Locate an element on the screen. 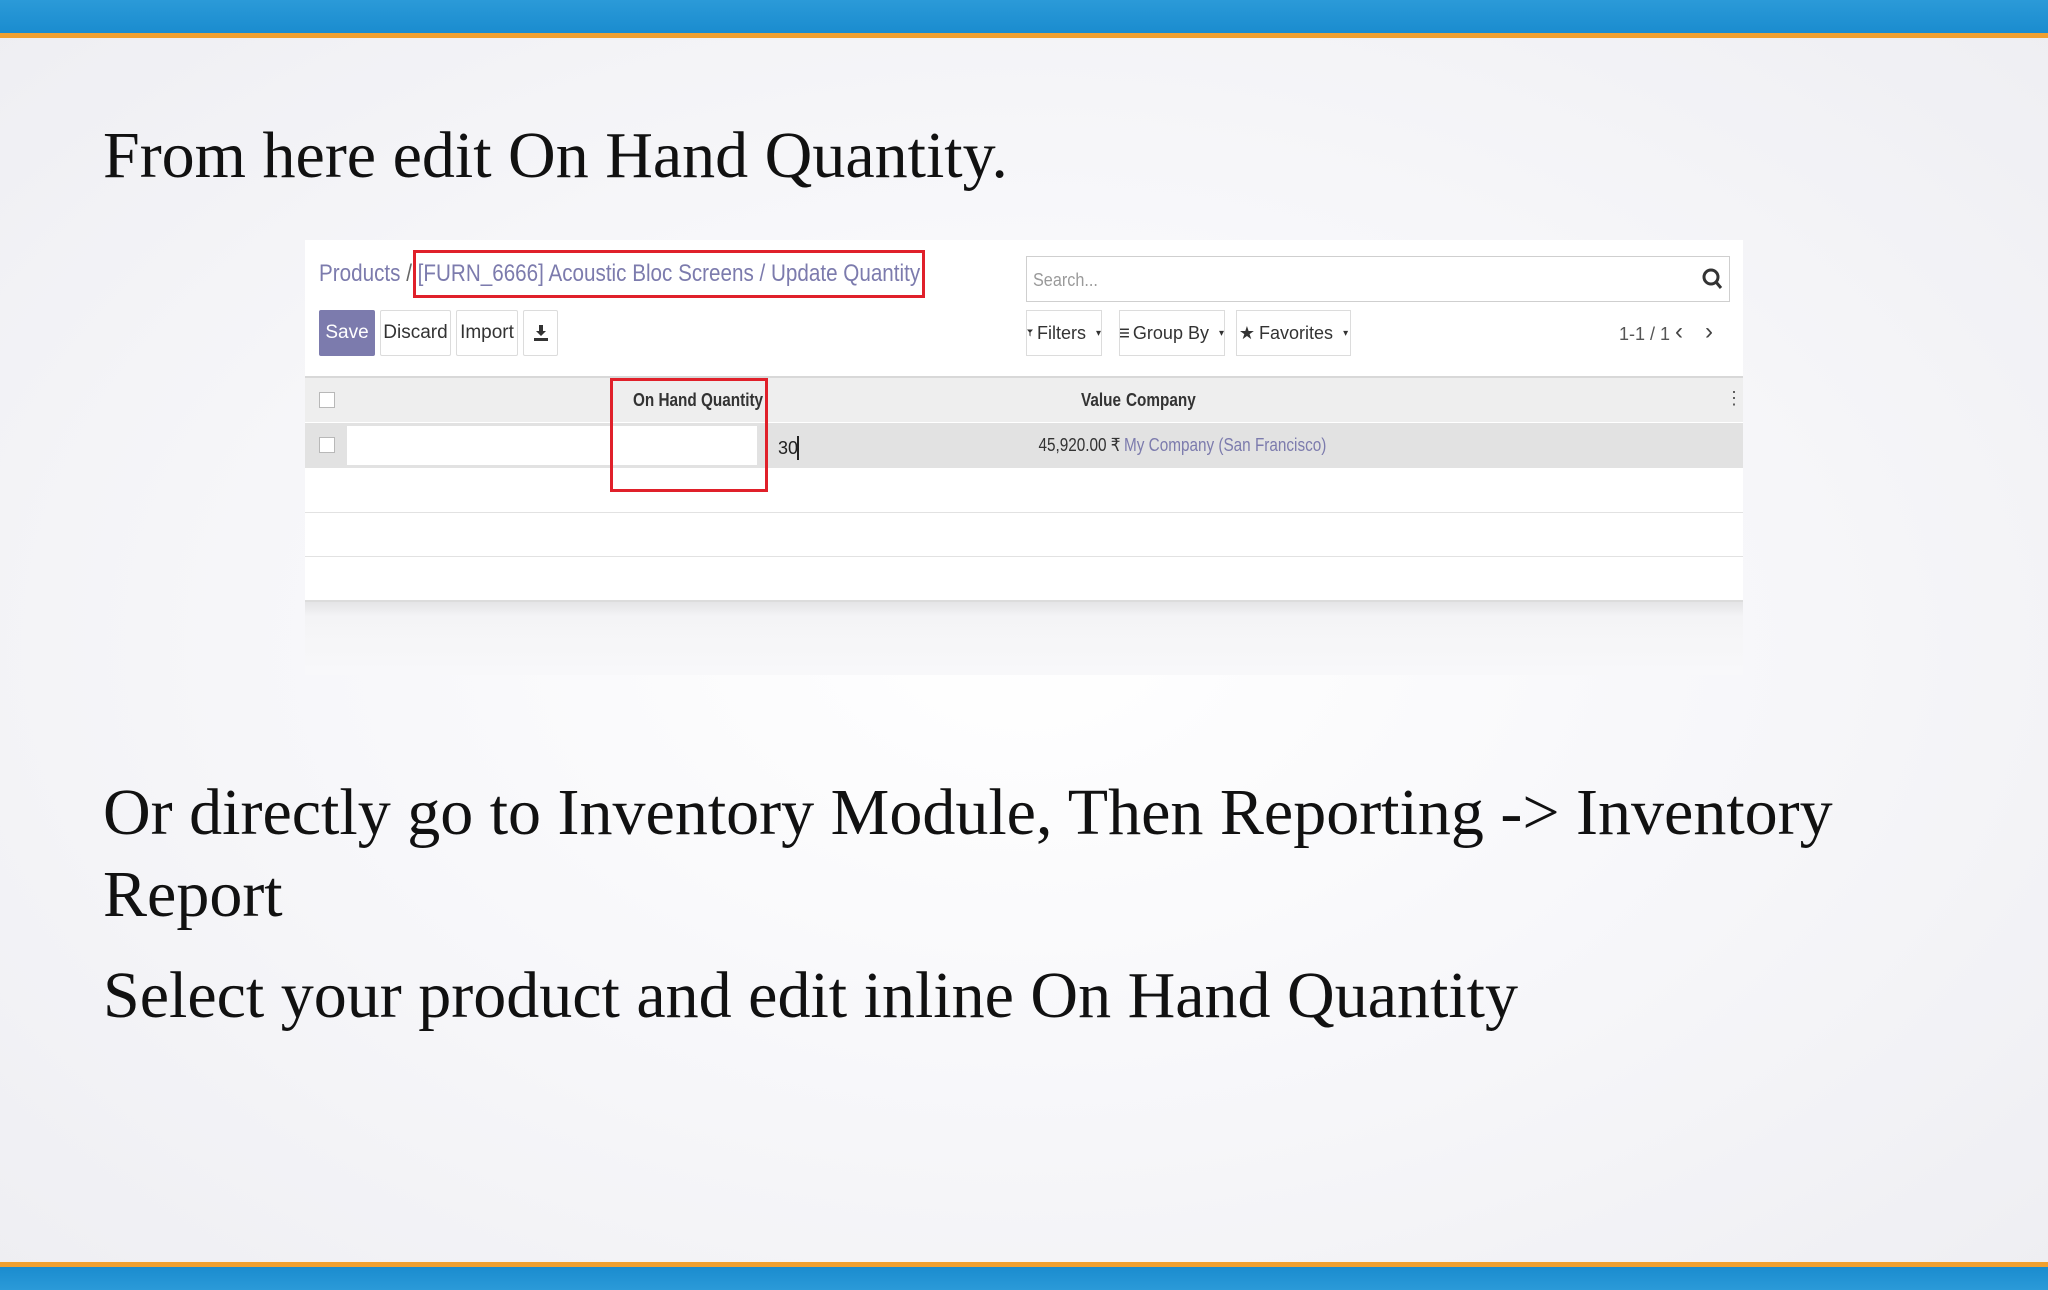 The height and width of the screenshot is (1290, 2048). list-footer is located at coordinates (1024, 638).